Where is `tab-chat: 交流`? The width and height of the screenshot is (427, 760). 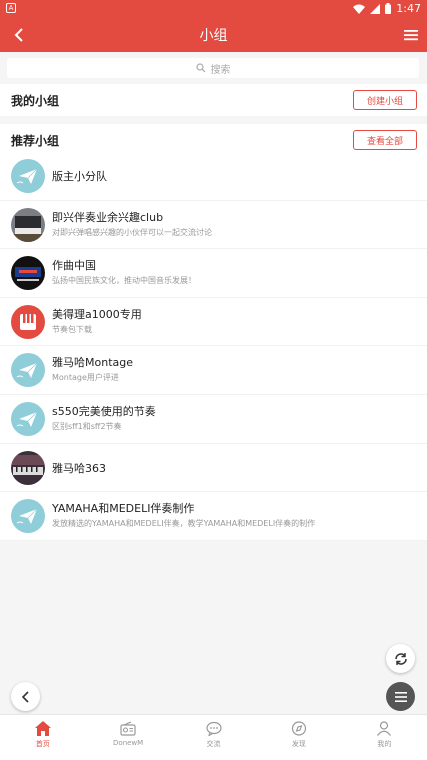
tab-chat: 交流 is located at coordinates (213, 737).